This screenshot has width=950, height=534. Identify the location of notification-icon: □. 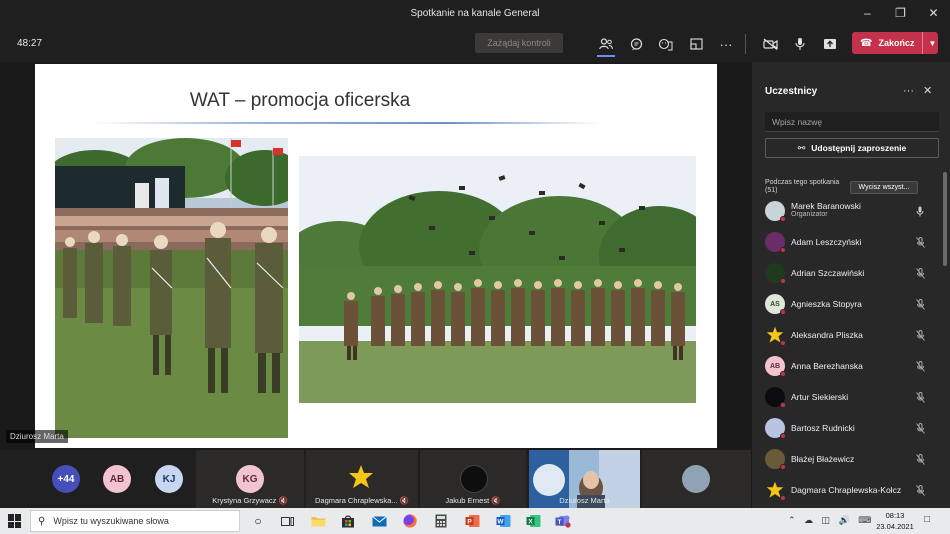
(927, 519).